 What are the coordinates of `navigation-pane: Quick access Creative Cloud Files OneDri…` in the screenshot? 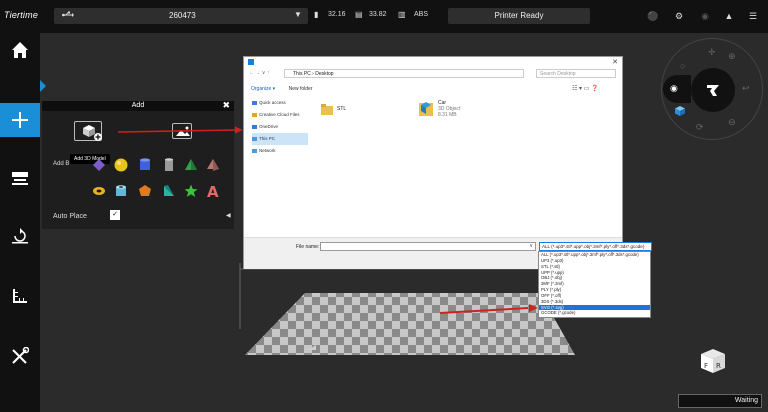 It's located at (280, 127).